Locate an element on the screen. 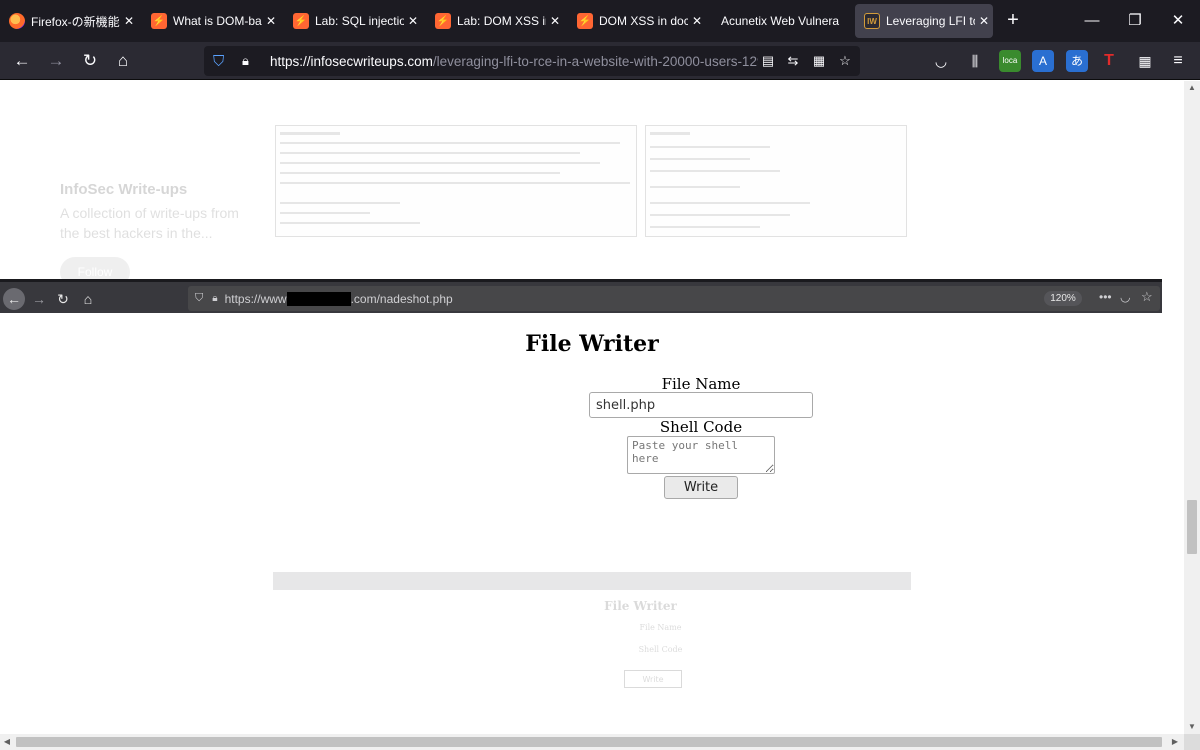  tab-title: Lab: DOM XSS in d is located at coordinates (501, 21).